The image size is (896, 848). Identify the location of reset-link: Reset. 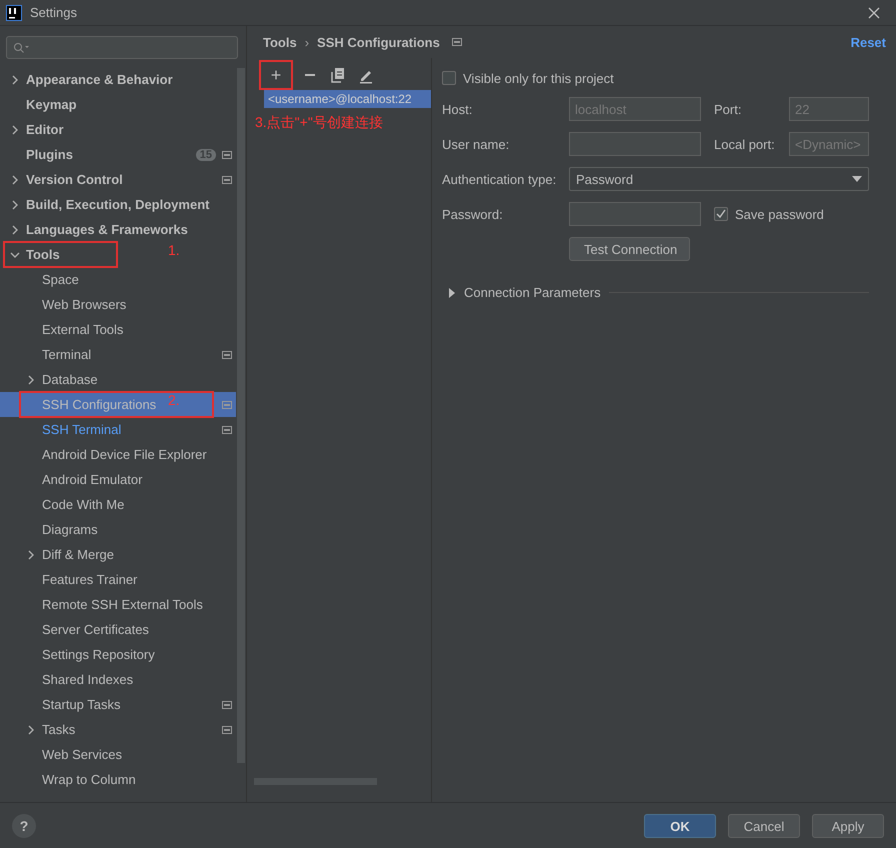
(868, 42).